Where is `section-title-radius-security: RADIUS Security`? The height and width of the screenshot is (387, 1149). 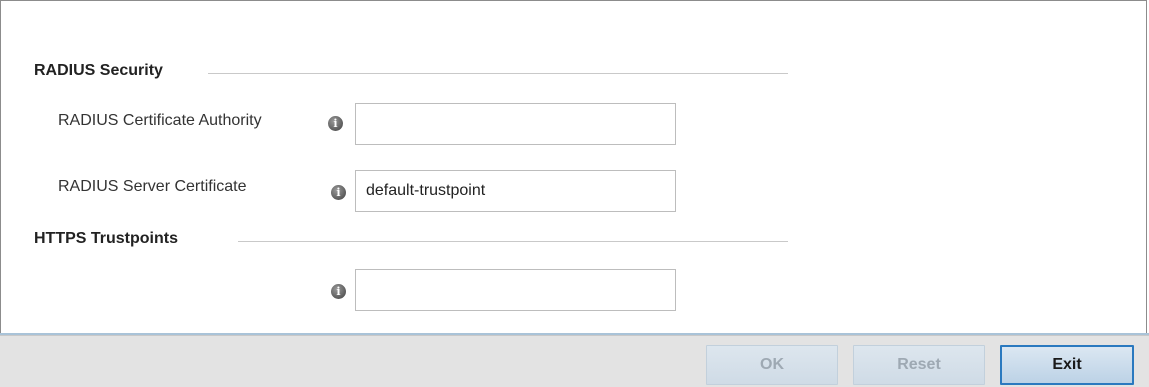 section-title-radius-security: RADIUS Security is located at coordinates (98, 70).